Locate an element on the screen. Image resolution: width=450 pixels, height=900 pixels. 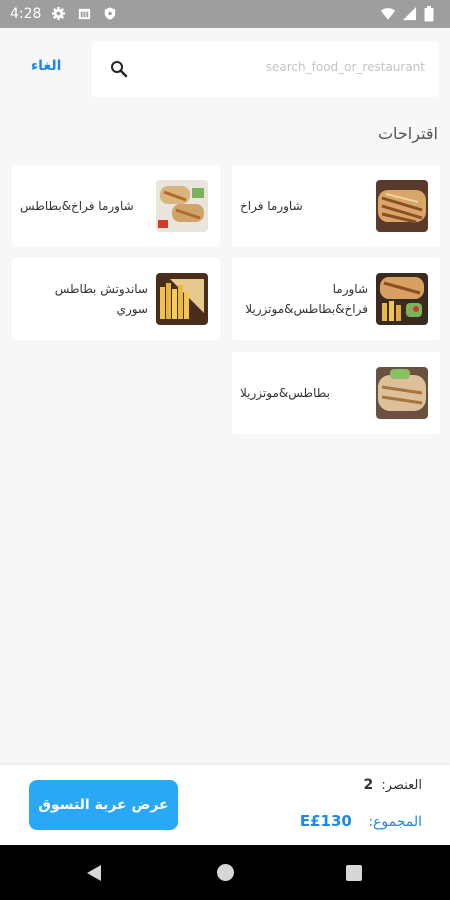
home-icon is located at coordinates (225, 872).